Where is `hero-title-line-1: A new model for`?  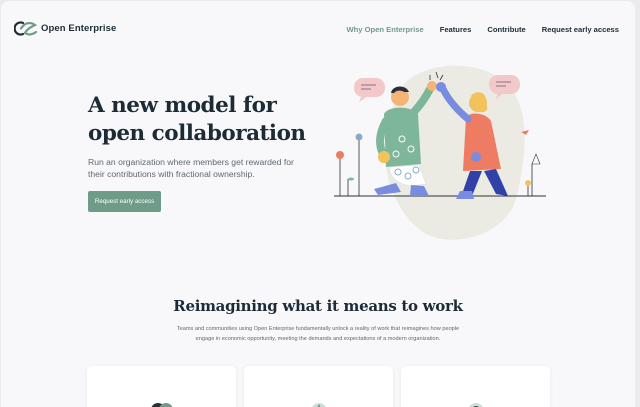
hero-title-line-1: A new model for is located at coordinates (182, 105).